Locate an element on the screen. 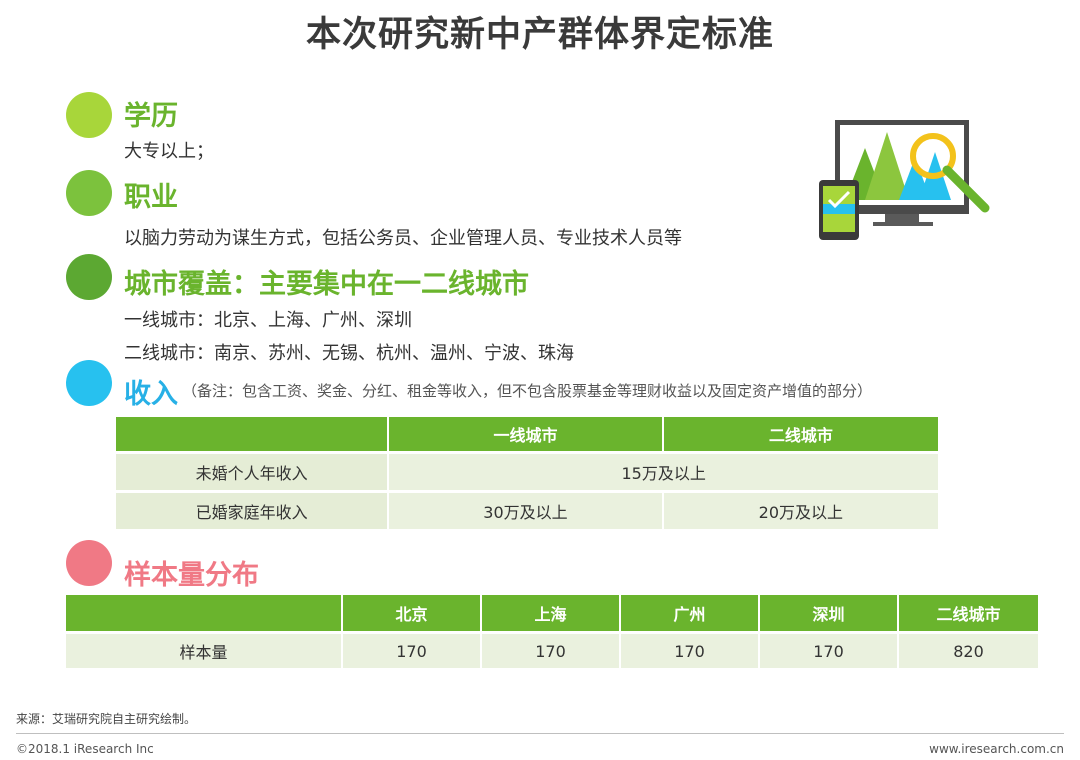  sample-header-guangzhou: 广州 is located at coordinates (690, 613).